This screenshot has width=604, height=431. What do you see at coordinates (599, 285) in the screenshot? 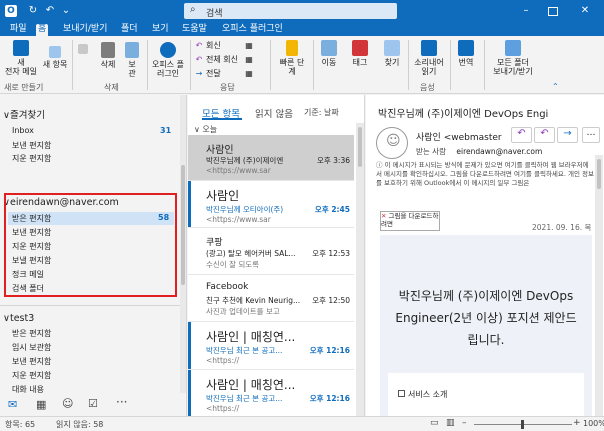
I see `reading-scrollbar` at bounding box center [599, 285].